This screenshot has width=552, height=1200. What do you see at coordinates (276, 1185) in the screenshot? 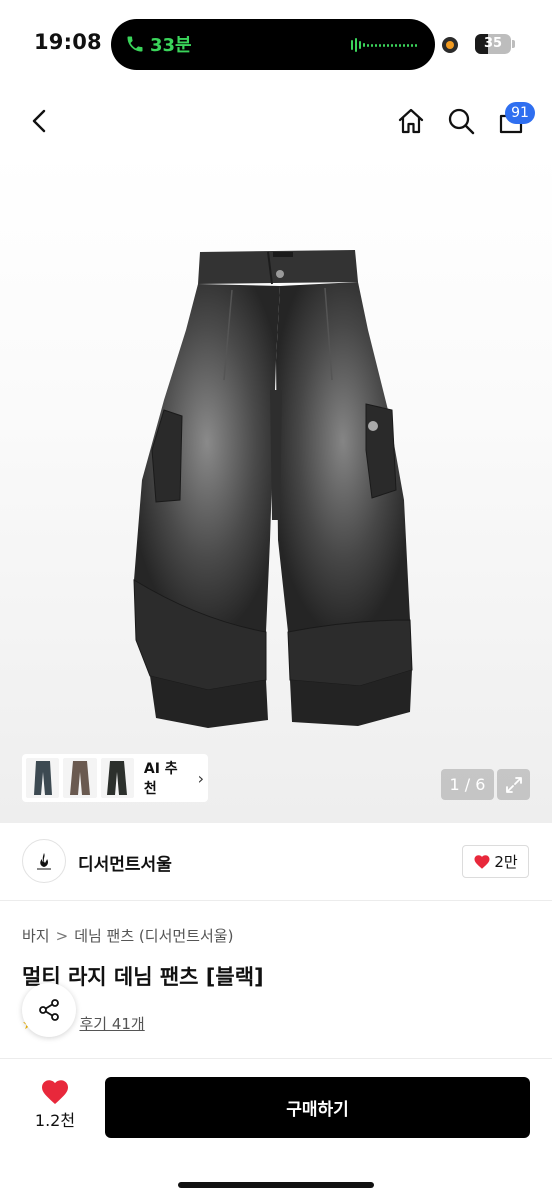
I see `home-indicator` at bounding box center [276, 1185].